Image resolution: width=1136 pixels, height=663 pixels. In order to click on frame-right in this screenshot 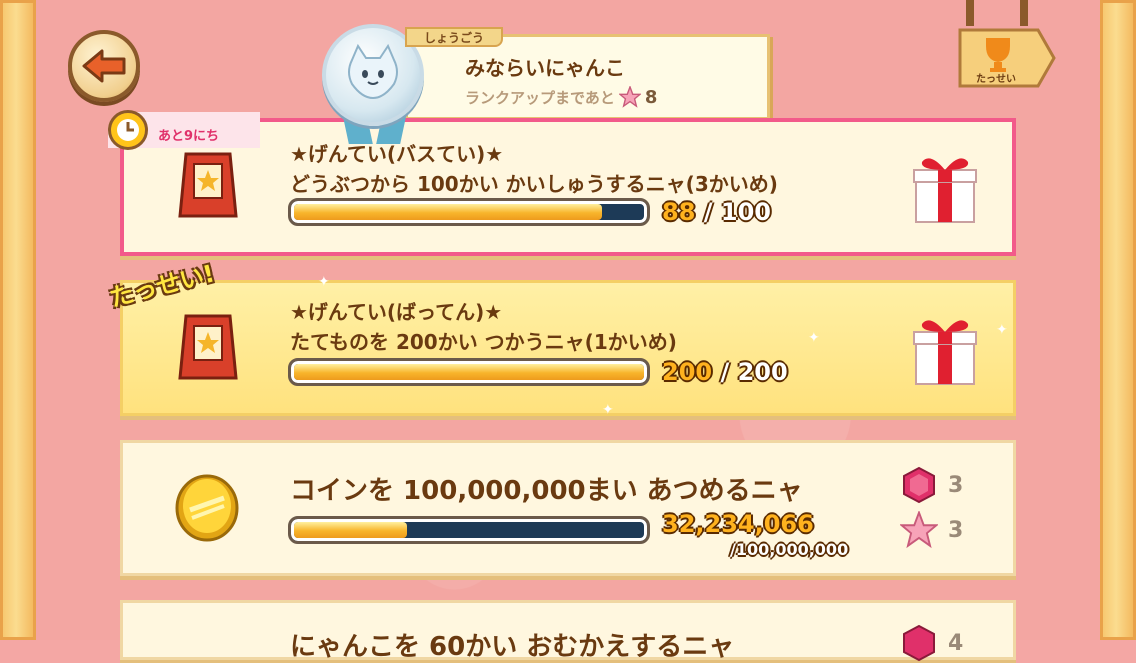, I will do `click(1118, 320)`.